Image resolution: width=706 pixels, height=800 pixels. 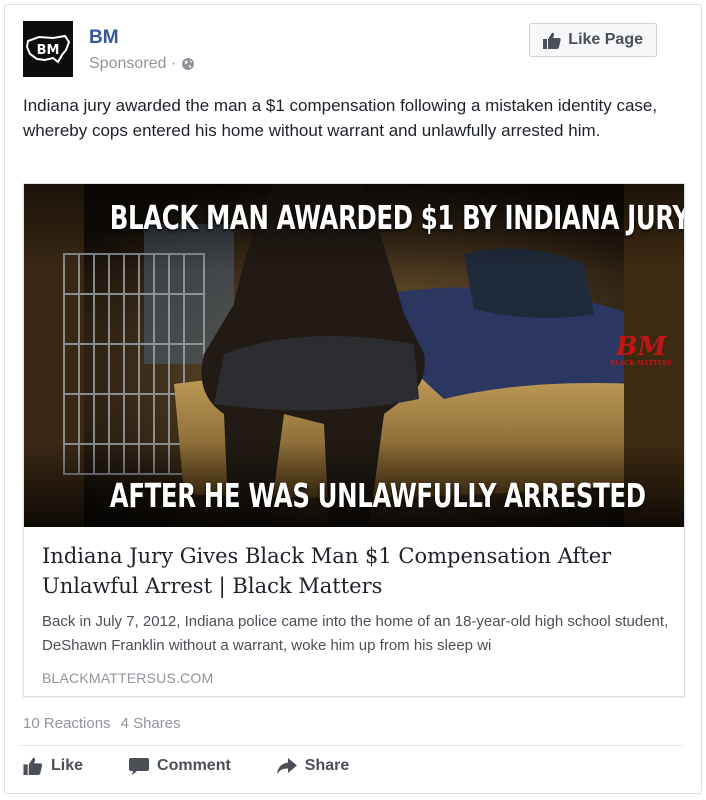 What do you see at coordinates (139, 766) in the screenshot?
I see `comment-icon` at bounding box center [139, 766].